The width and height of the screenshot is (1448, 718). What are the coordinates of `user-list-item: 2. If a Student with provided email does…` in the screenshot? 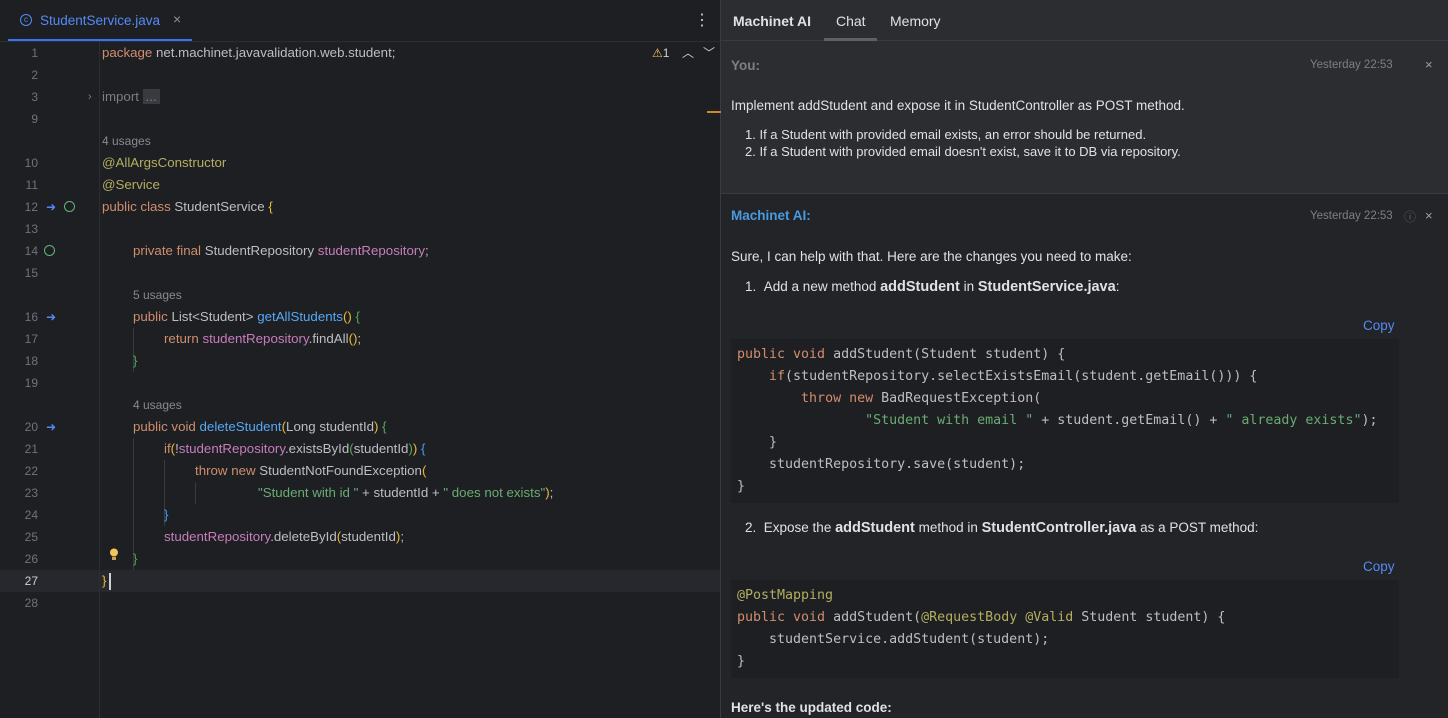 It's located at (963, 151).